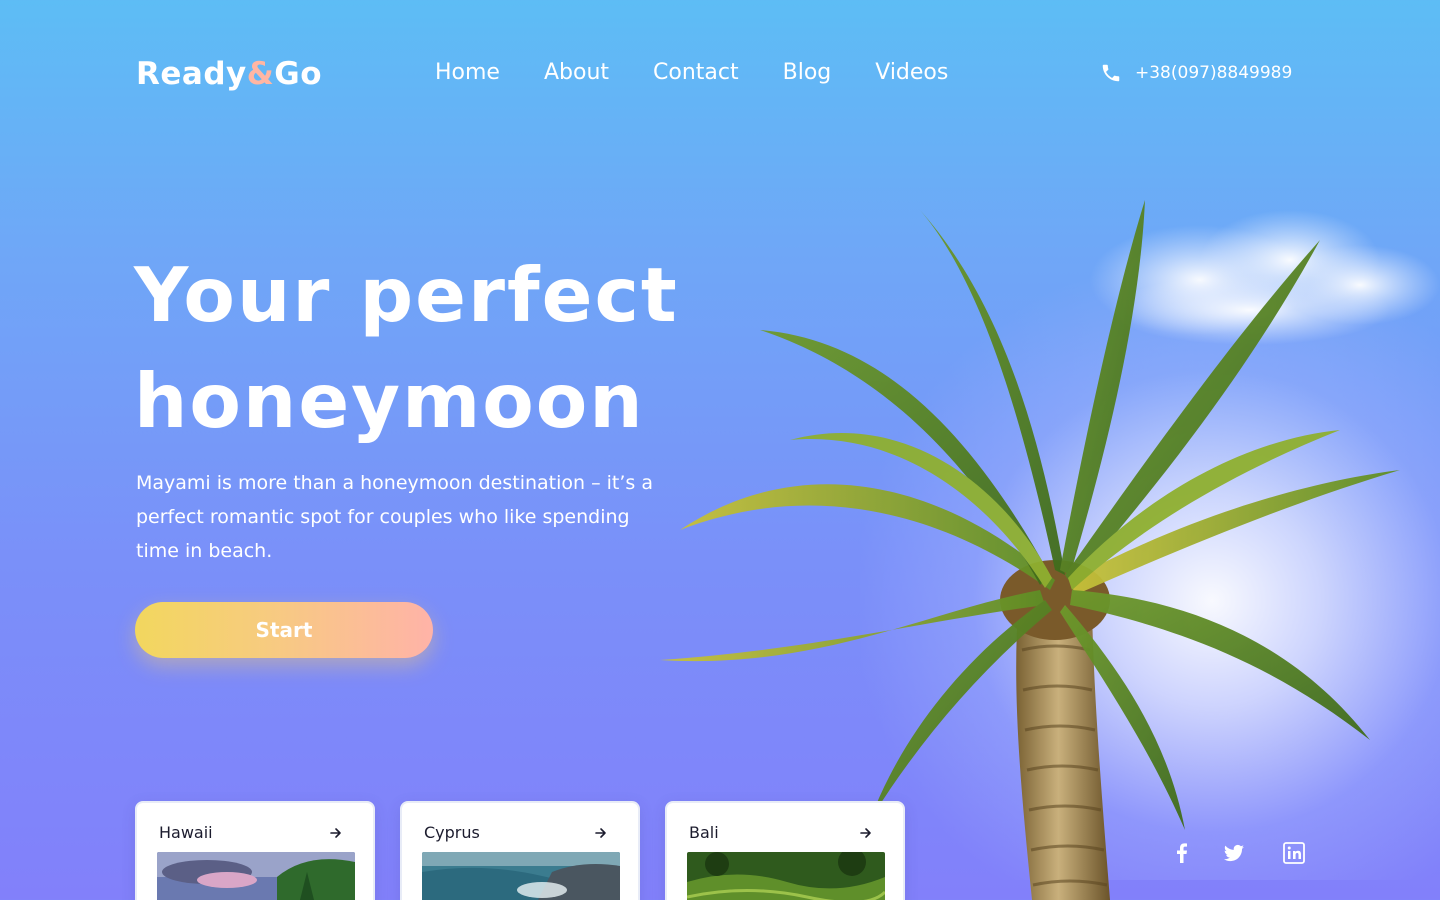  I want to click on nav-item-about: About, so click(576, 72).